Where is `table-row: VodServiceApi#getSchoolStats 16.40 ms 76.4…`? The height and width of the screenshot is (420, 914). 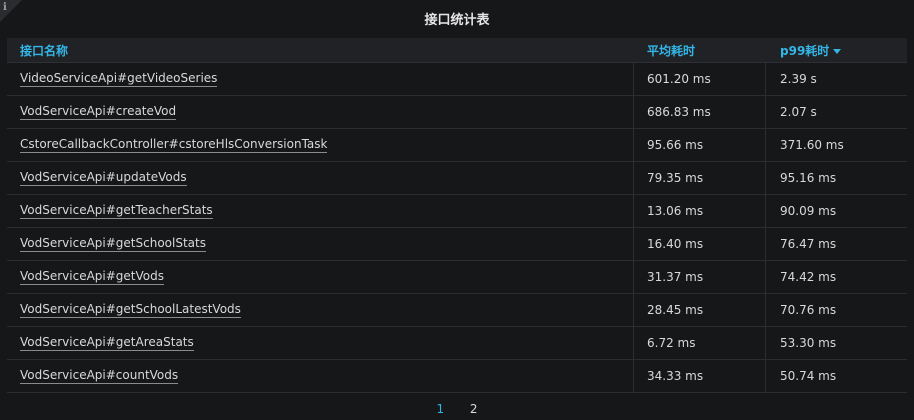 table-row: VodServiceApi#getSchoolStats 16.40 ms 76.4… is located at coordinates (457, 244).